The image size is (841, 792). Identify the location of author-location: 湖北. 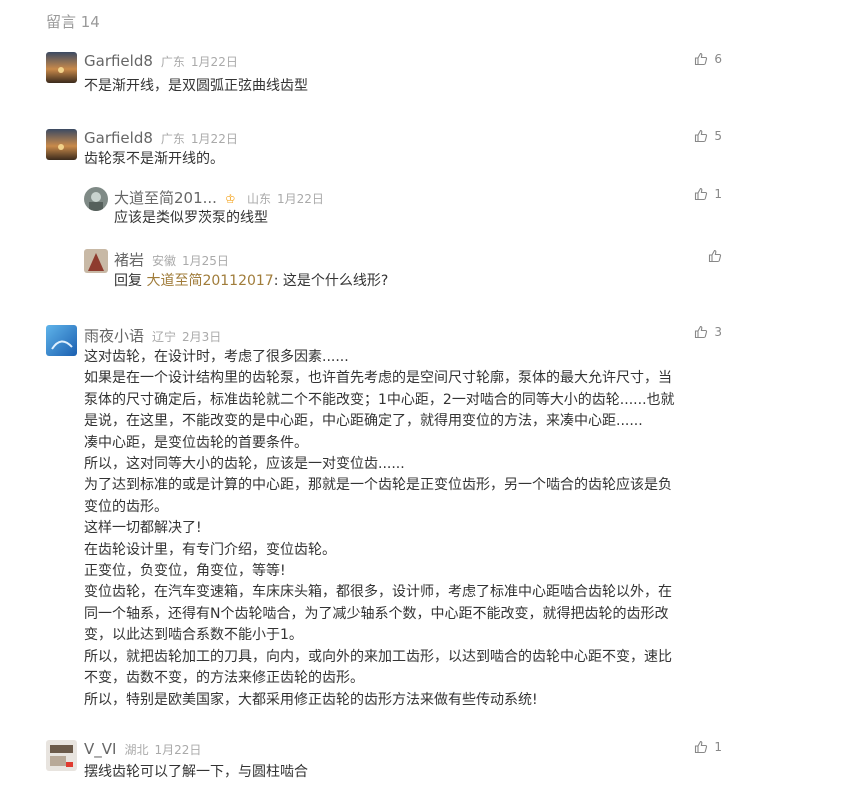
(136, 750).